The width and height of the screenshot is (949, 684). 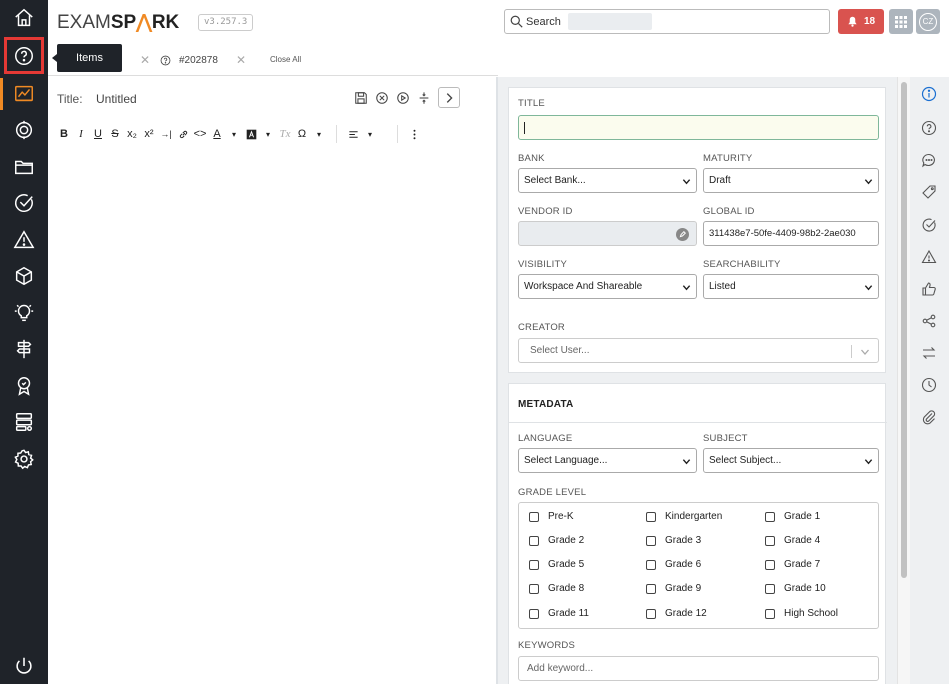 What do you see at coordinates (268, 134) in the screenshot?
I see `highlight-dropdown: ▾` at bounding box center [268, 134].